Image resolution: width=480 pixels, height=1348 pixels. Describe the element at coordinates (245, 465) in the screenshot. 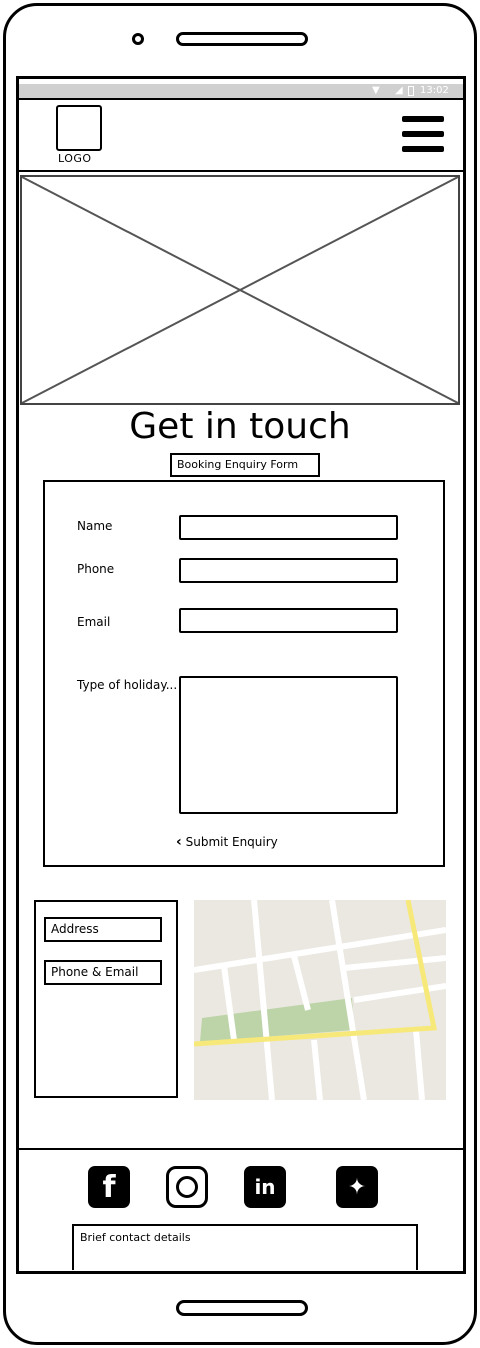

I see `form-caption: Booking Enquiry Form` at that location.